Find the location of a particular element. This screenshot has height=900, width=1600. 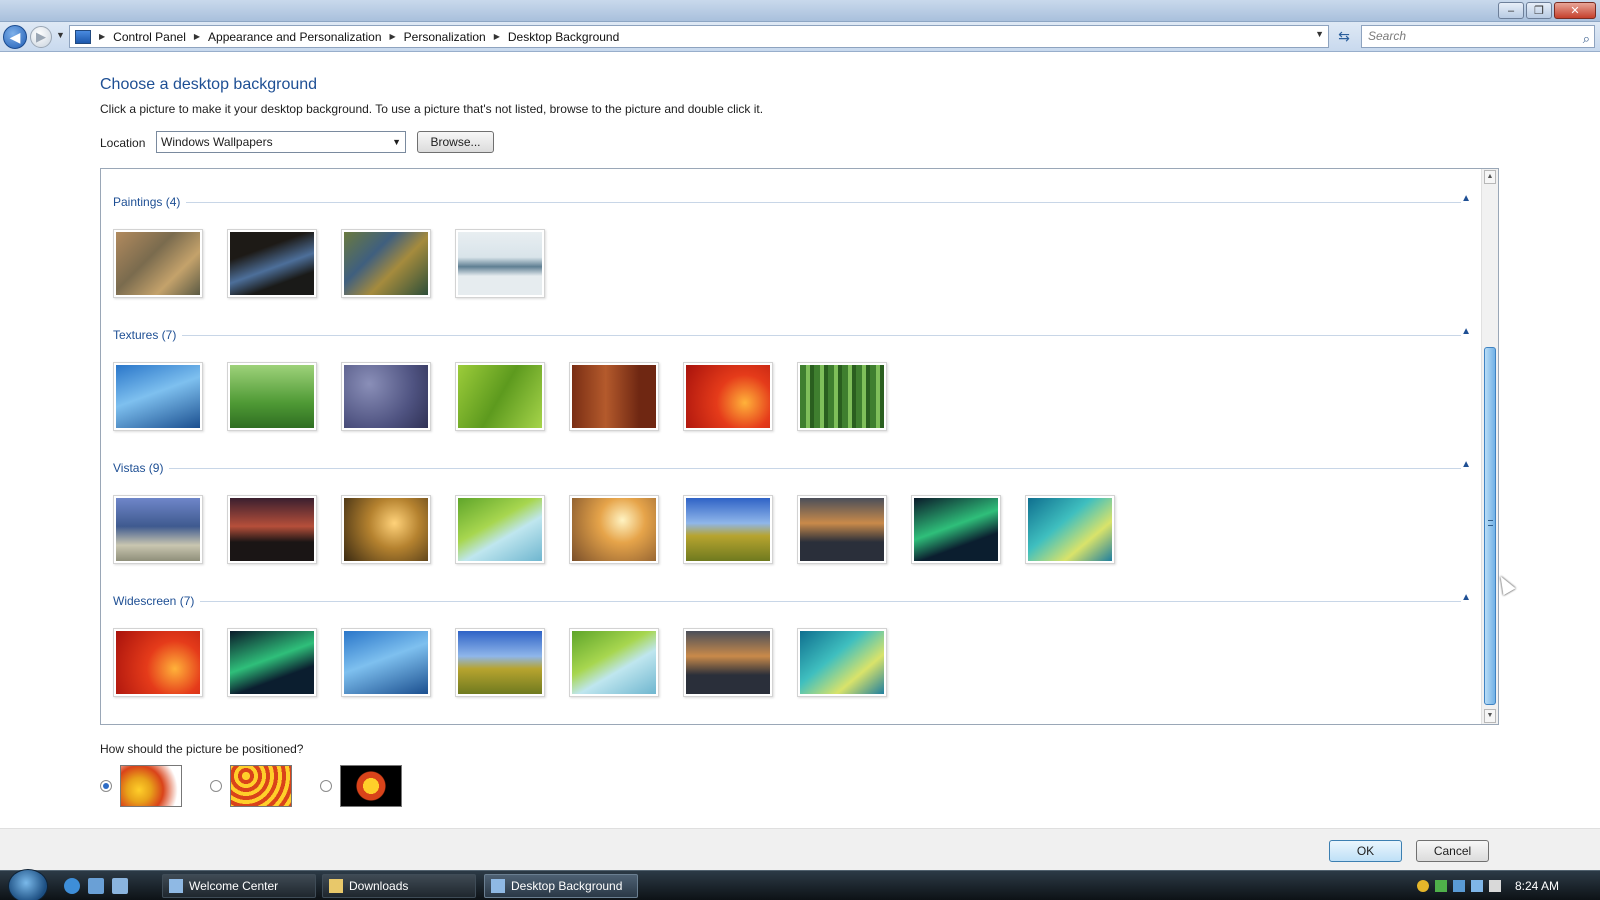

cancel-button: Cancel is located at coordinates (1452, 851).